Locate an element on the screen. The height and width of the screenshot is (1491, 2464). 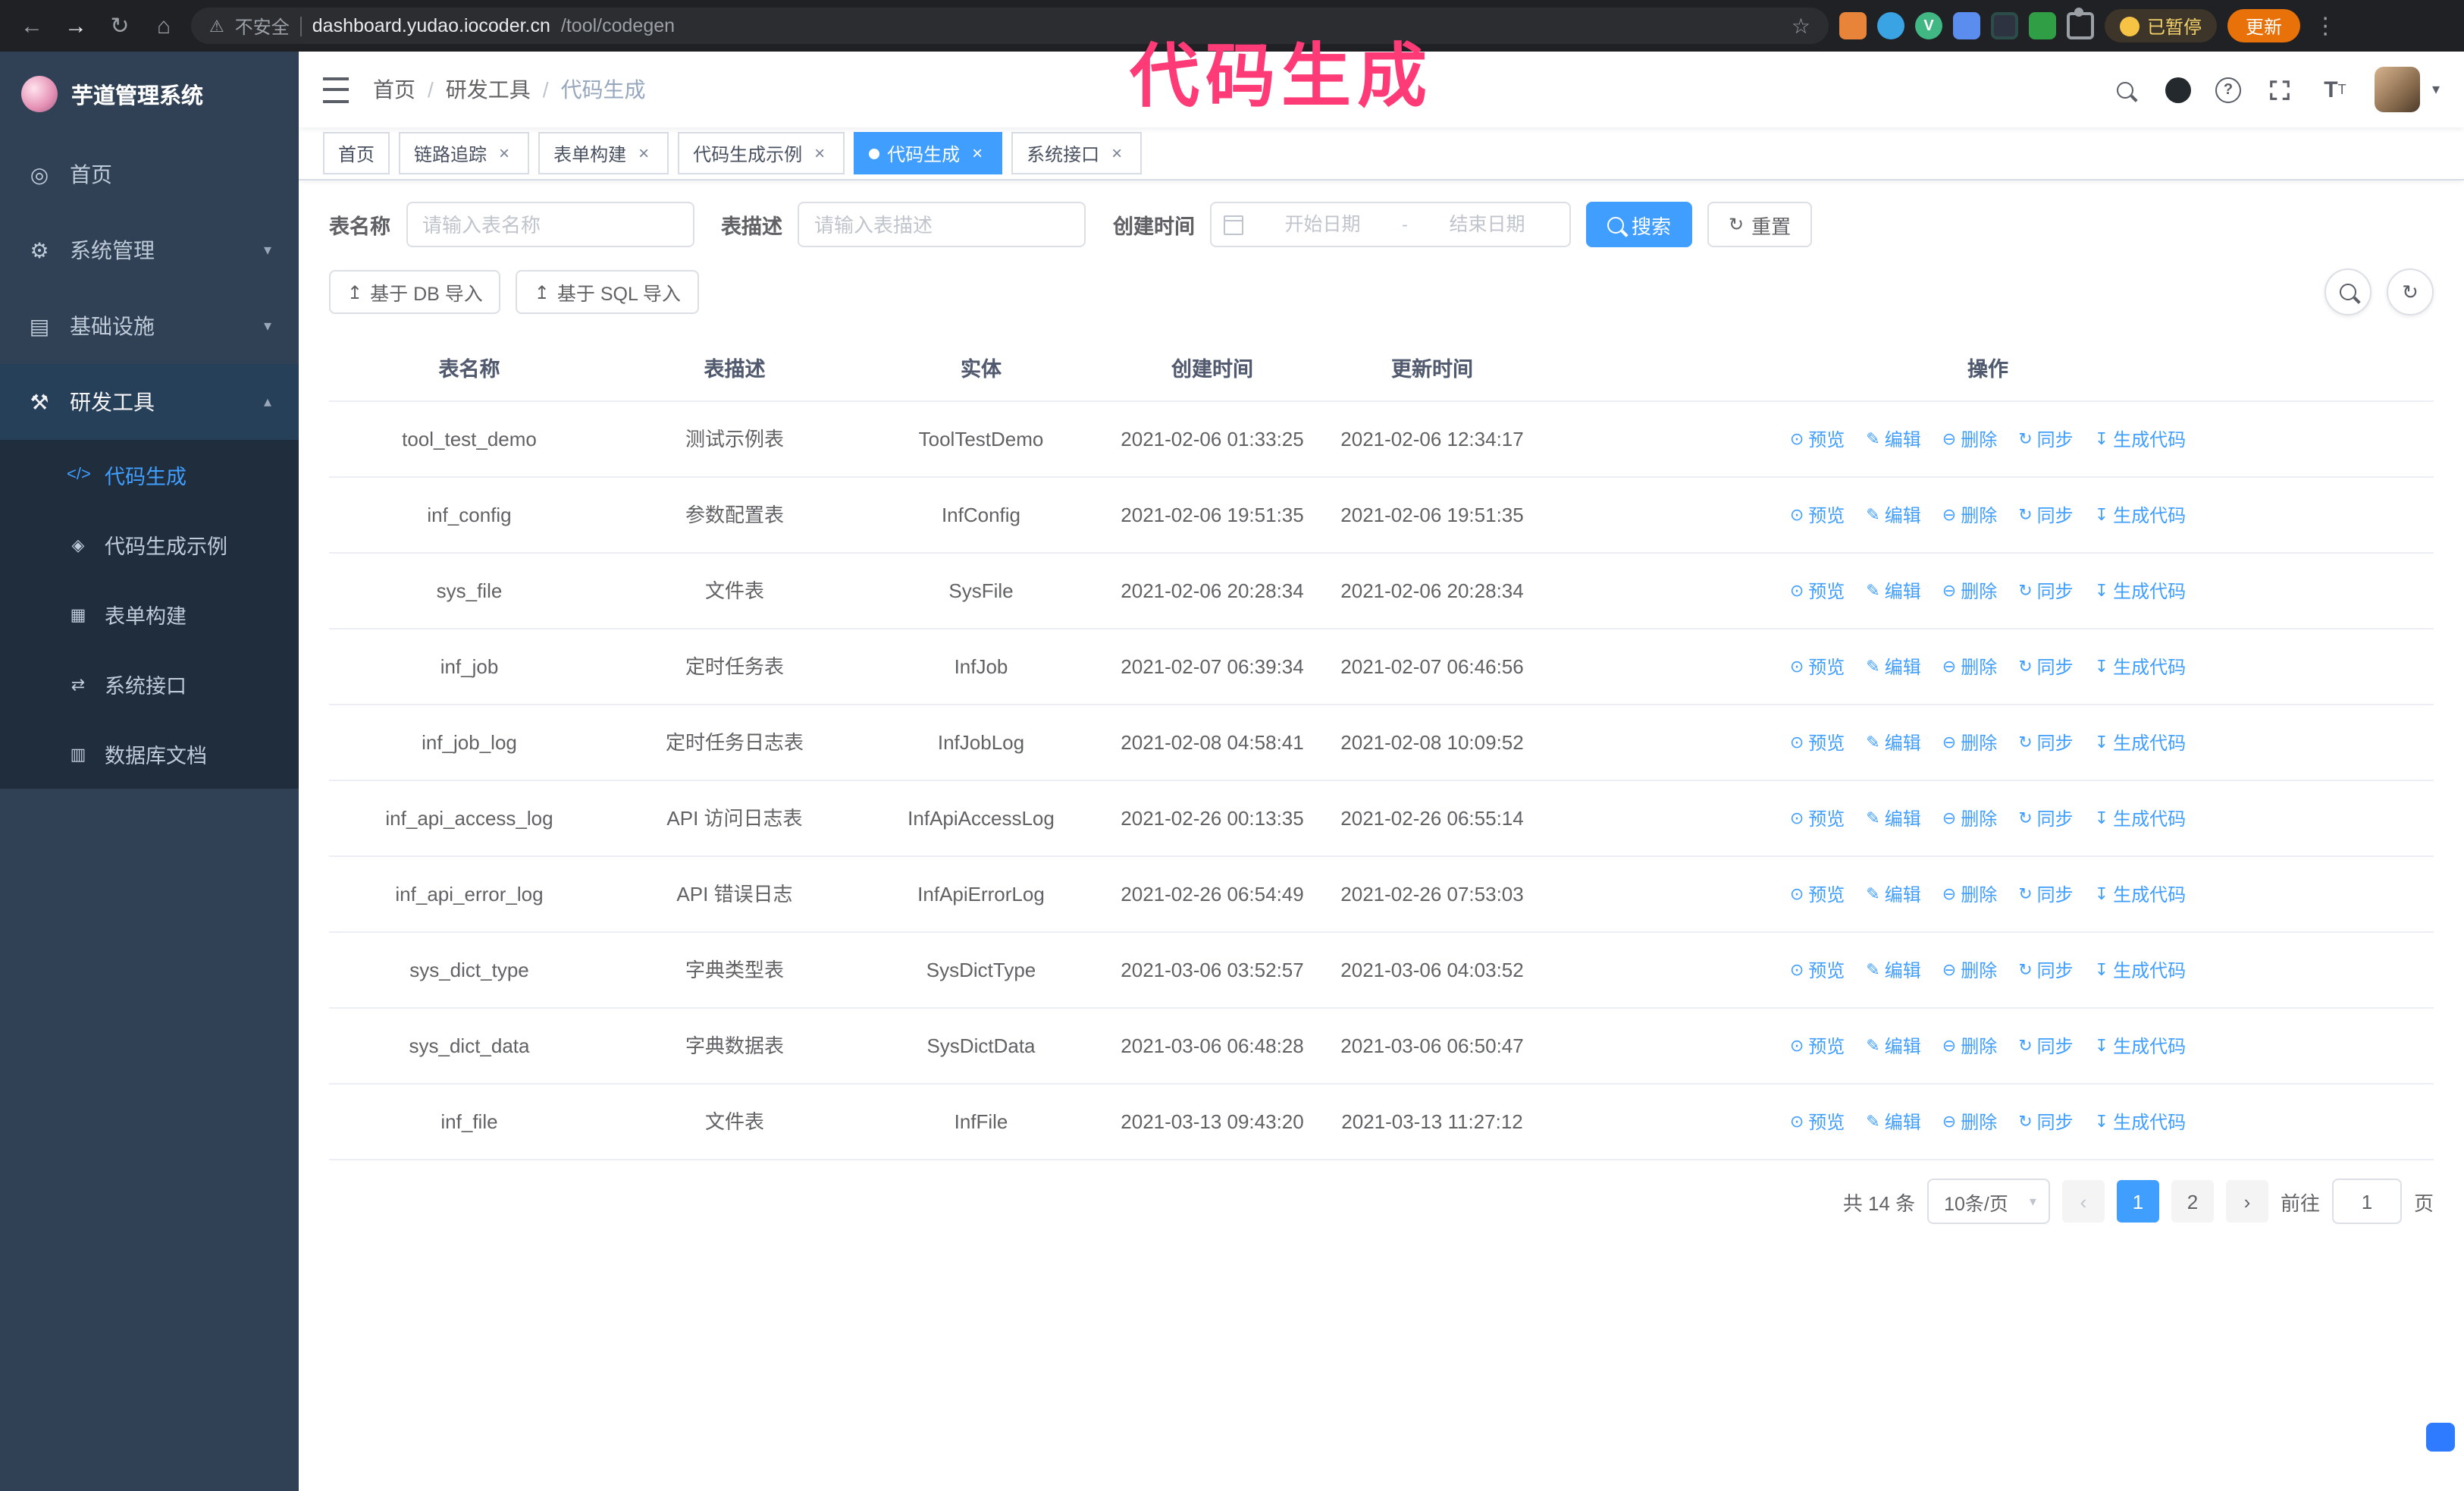
sidebar-item-devtools: ⚒ 研发工具 ▴ is located at coordinates (150, 402).